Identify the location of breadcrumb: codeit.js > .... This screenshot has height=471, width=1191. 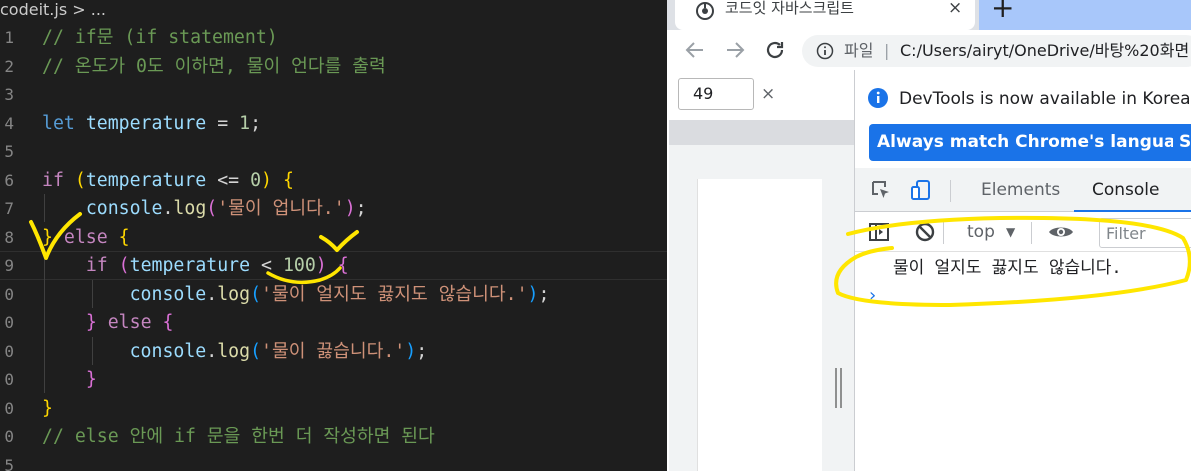
(53, 11).